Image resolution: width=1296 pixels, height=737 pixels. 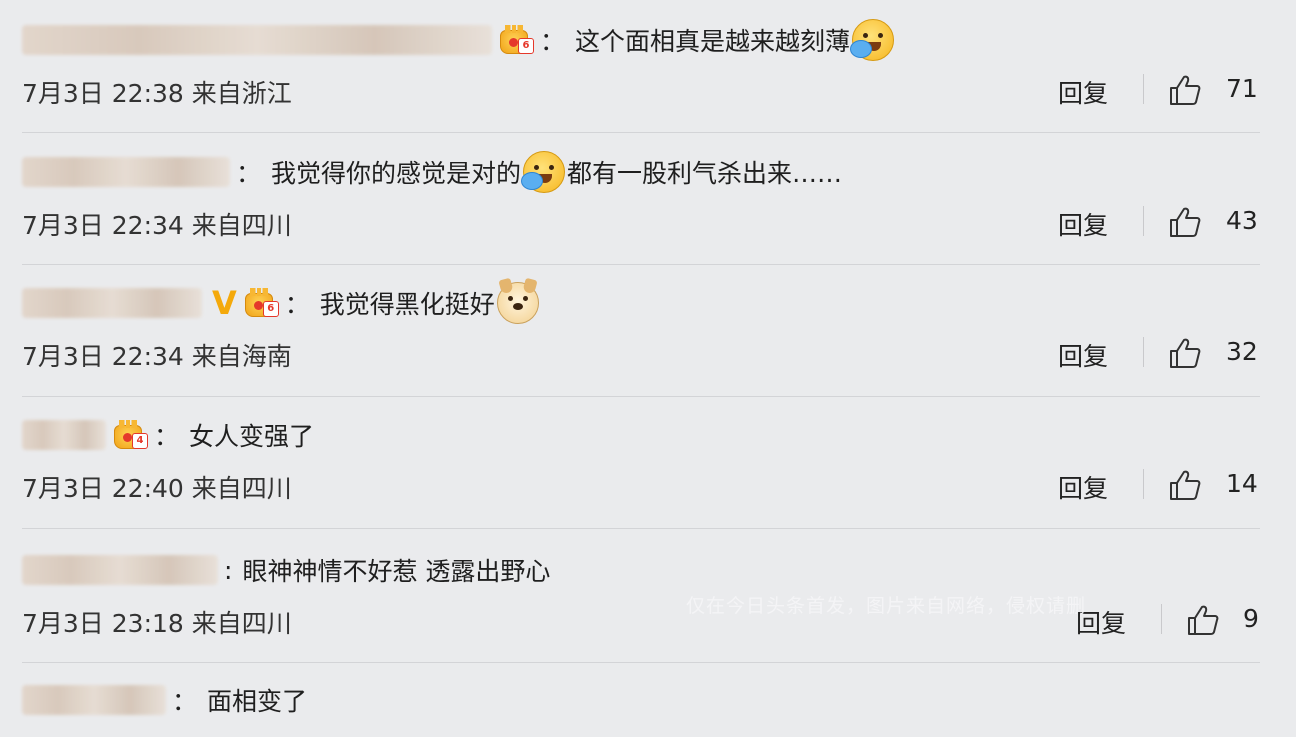 What do you see at coordinates (1242, 88) in the screenshot?
I see `like-count: 71` at bounding box center [1242, 88].